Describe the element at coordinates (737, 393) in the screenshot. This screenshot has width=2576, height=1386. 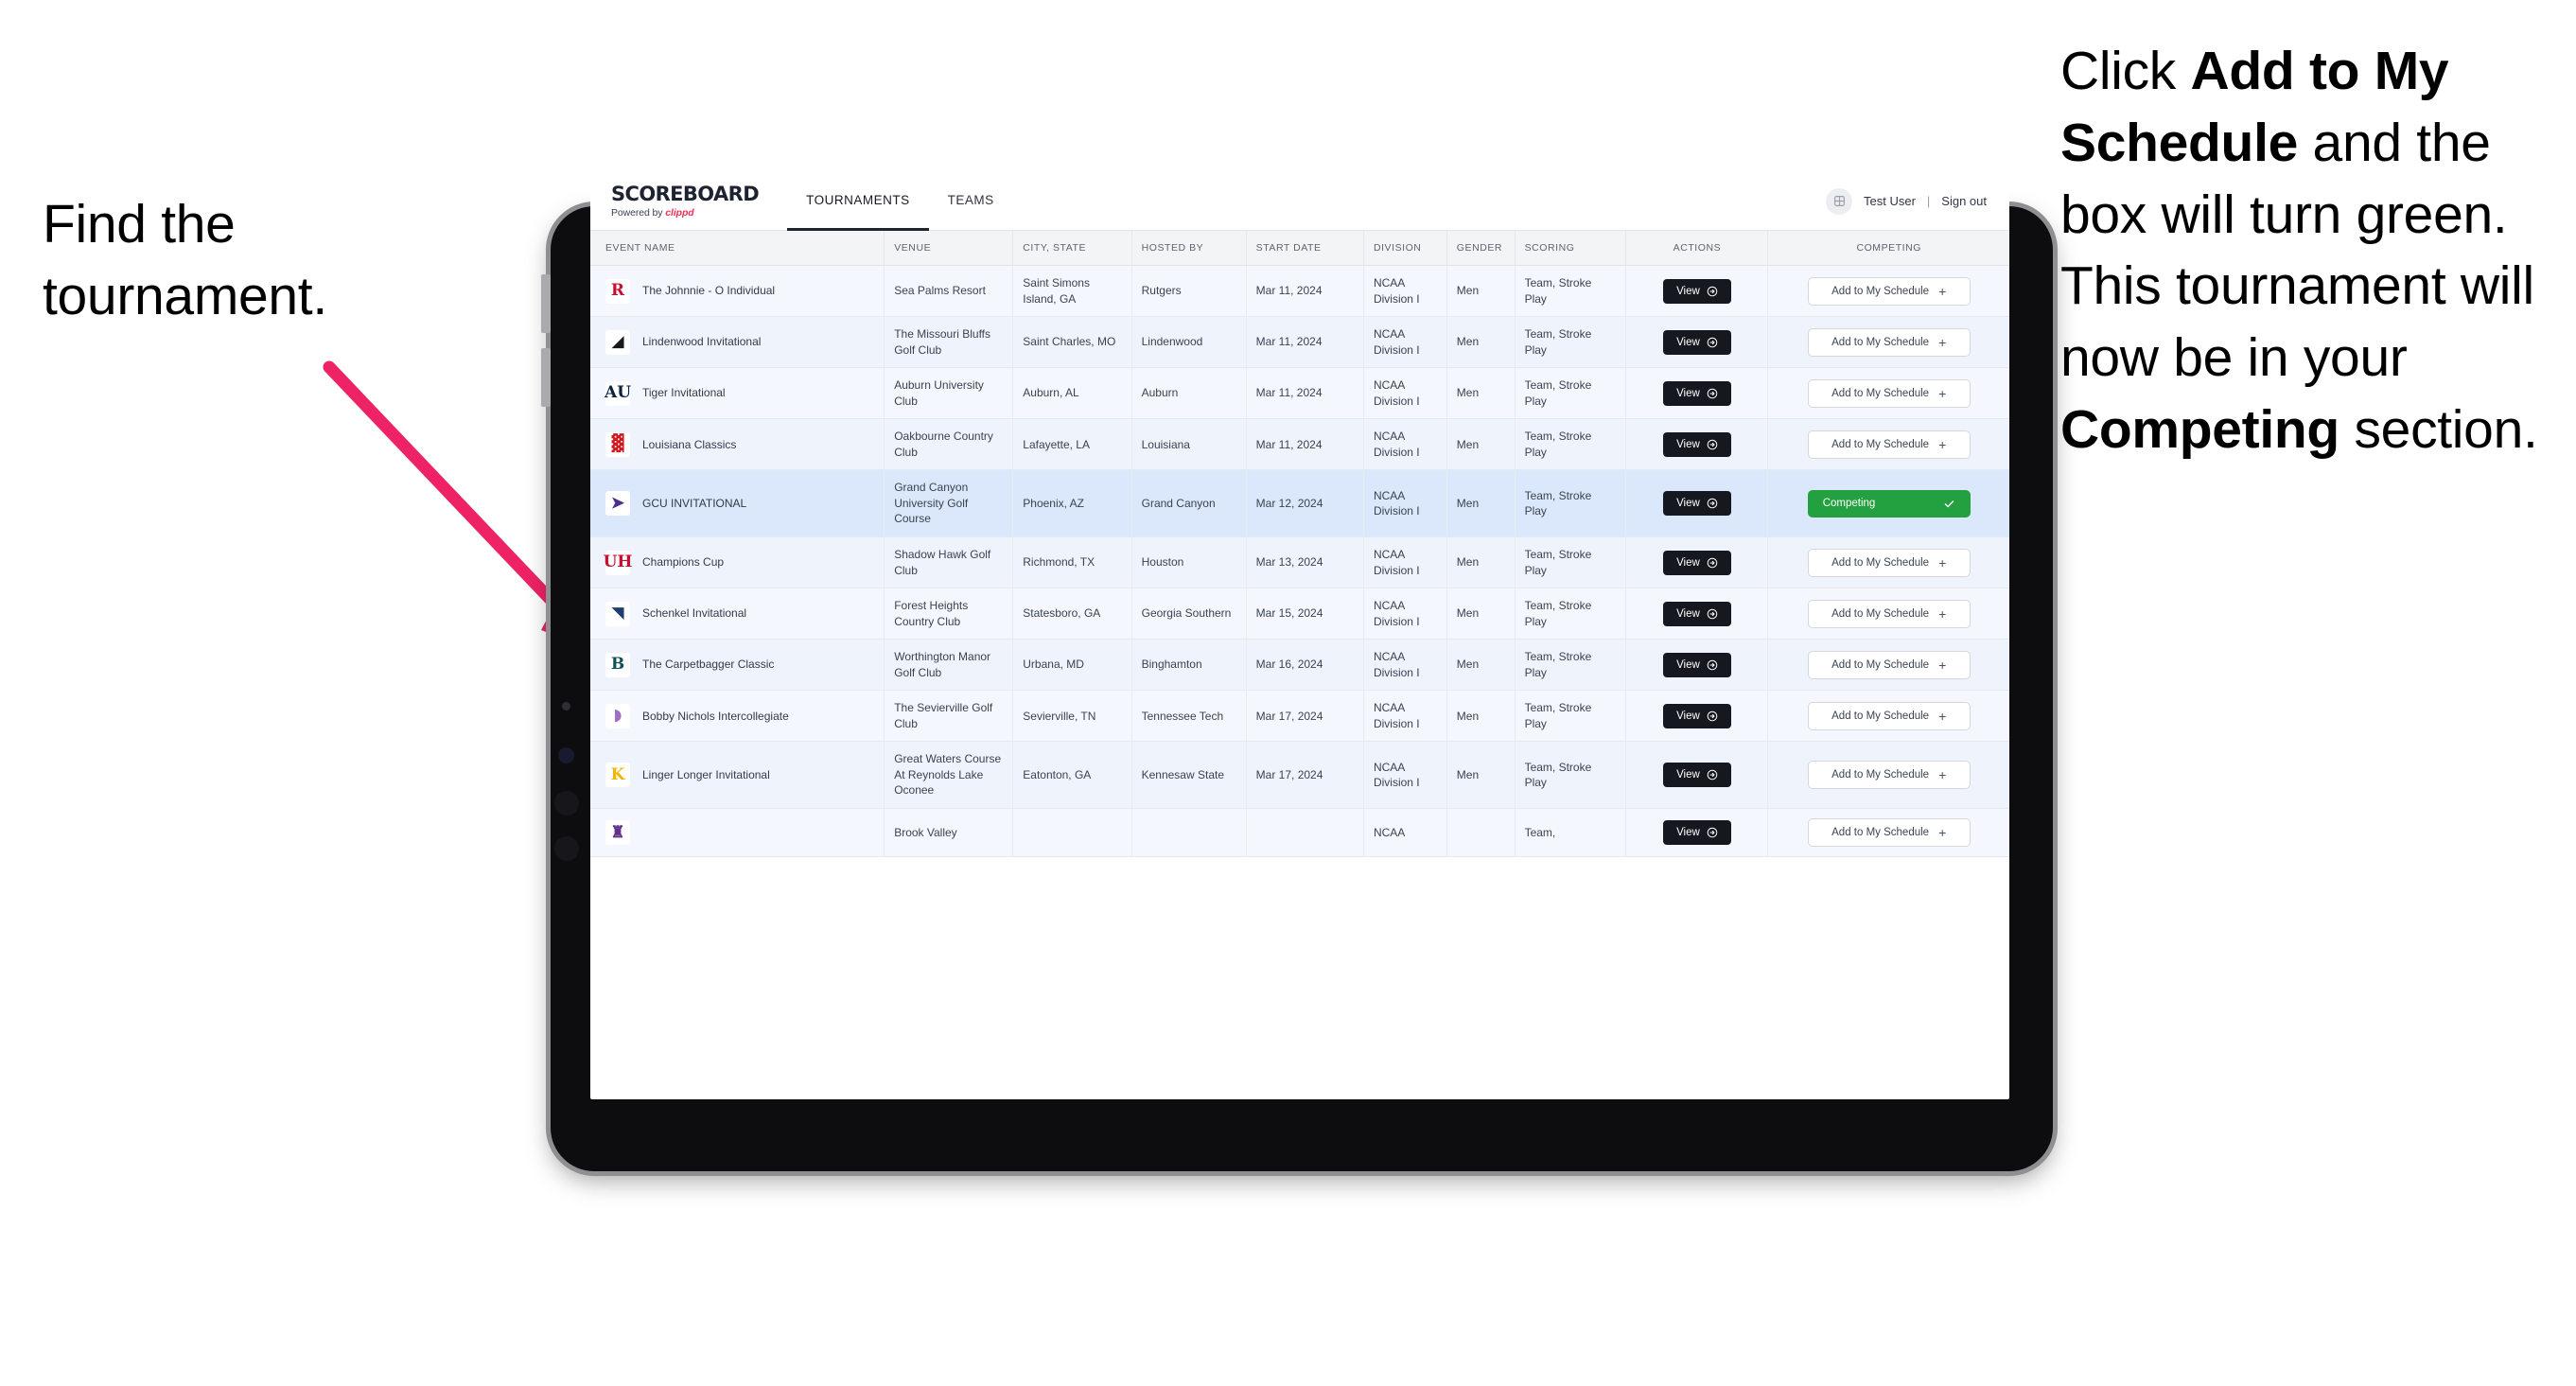
I see `cell-event-name: AU Tiger Invitational` at that location.